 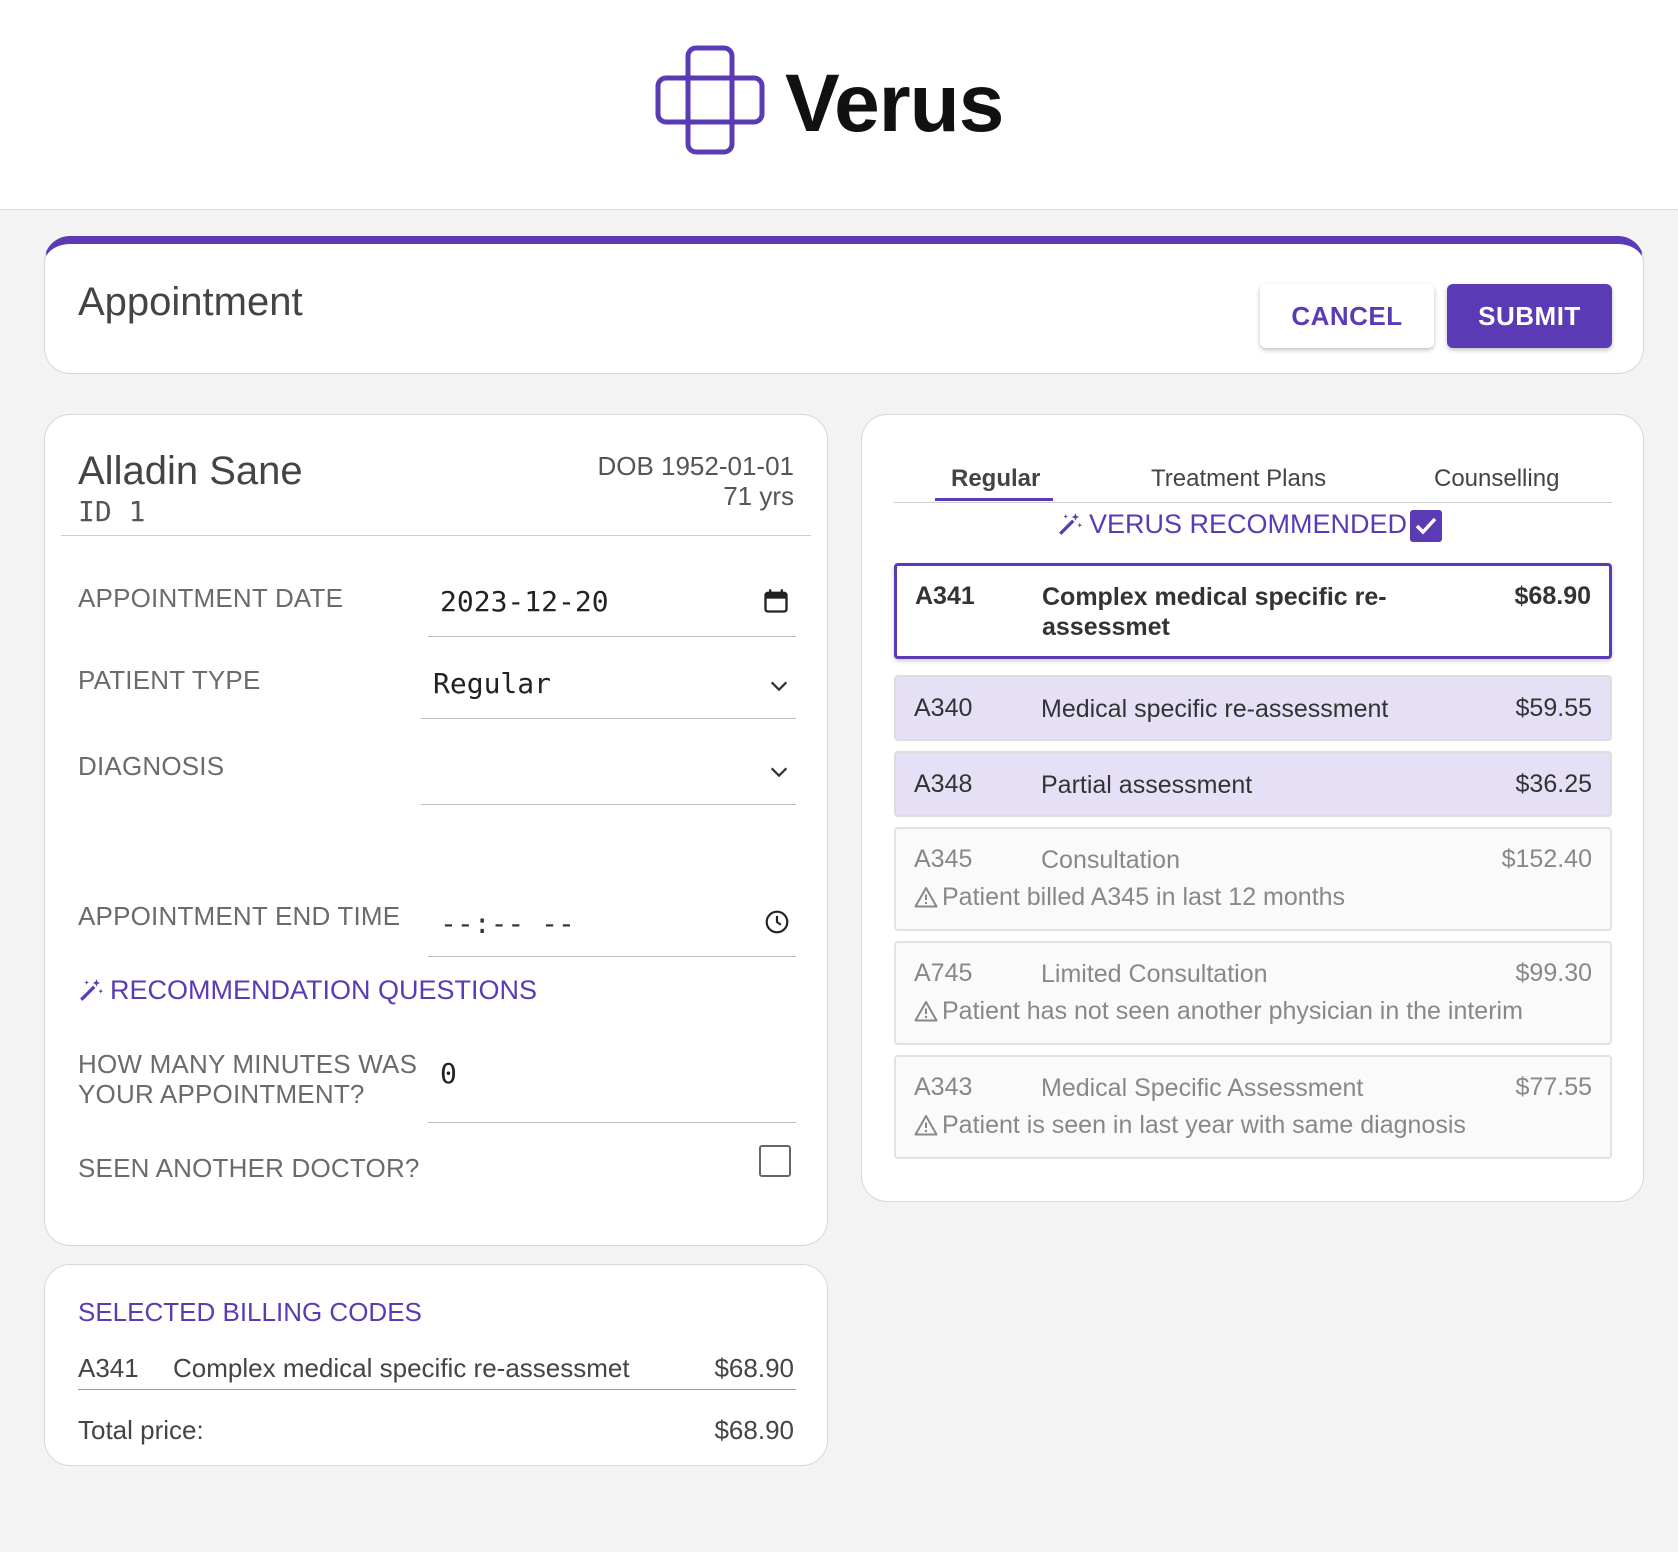 What do you see at coordinates (249, 1168) in the screenshot?
I see `seen-another-doctor-label: SEEN ANOTHER DOCTOR?` at bounding box center [249, 1168].